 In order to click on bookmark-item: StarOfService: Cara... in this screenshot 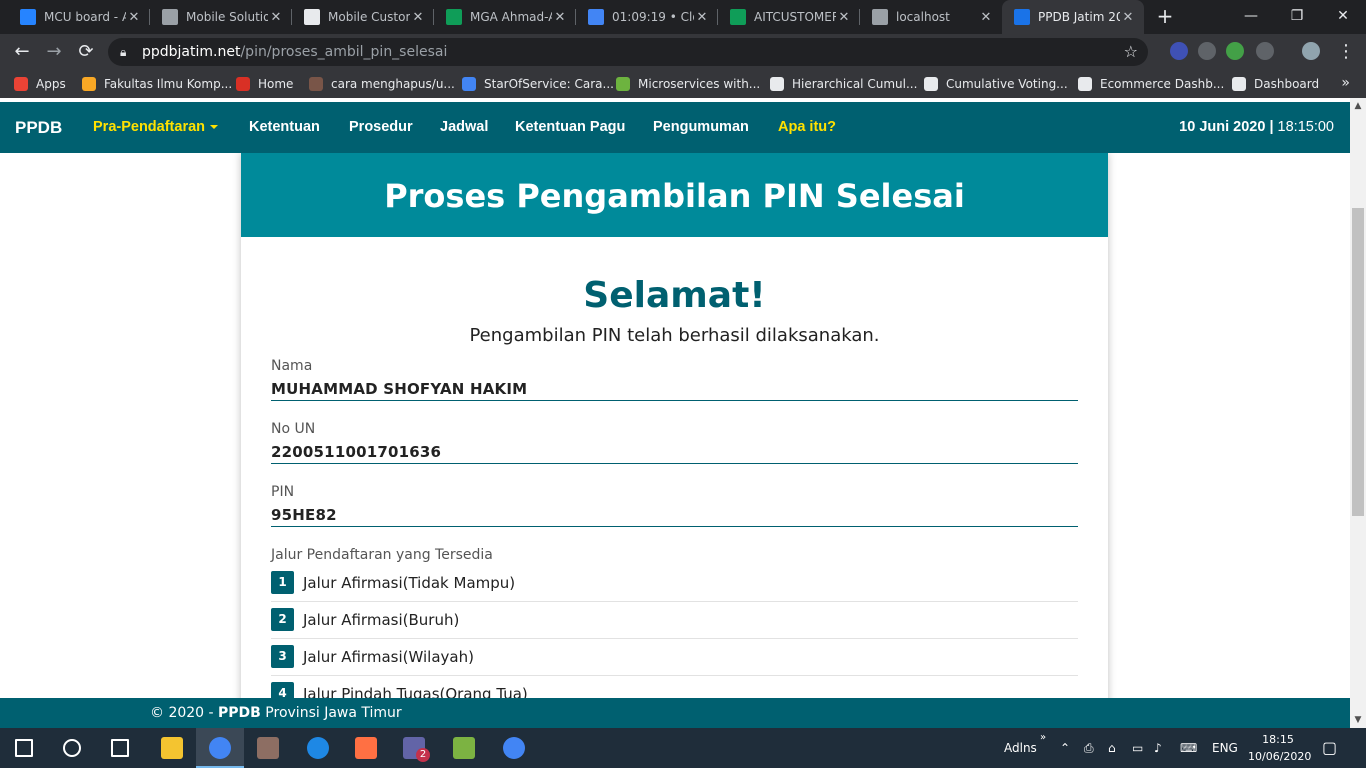, I will do `click(538, 84)`.